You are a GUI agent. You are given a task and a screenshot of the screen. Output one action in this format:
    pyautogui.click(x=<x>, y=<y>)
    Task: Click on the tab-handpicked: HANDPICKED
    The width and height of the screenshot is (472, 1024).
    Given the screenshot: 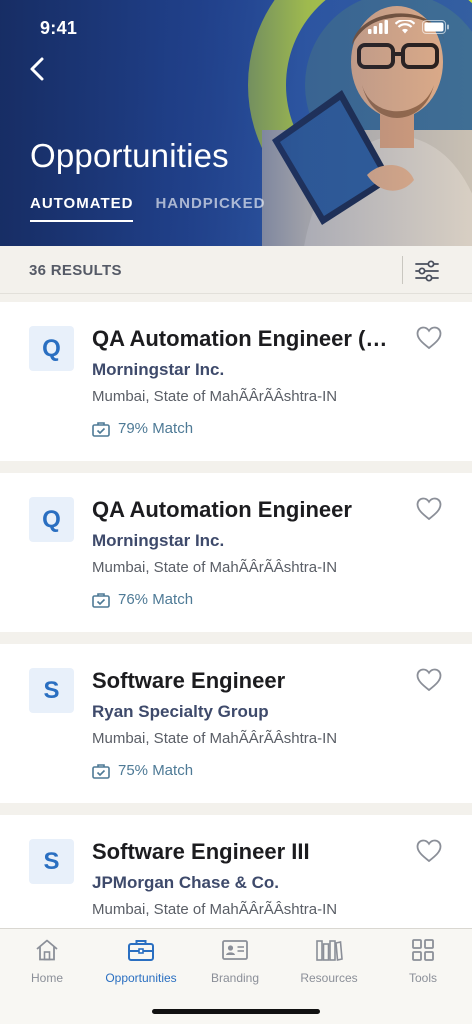 What is the action you would take?
    pyautogui.click(x=210, y=208)
    